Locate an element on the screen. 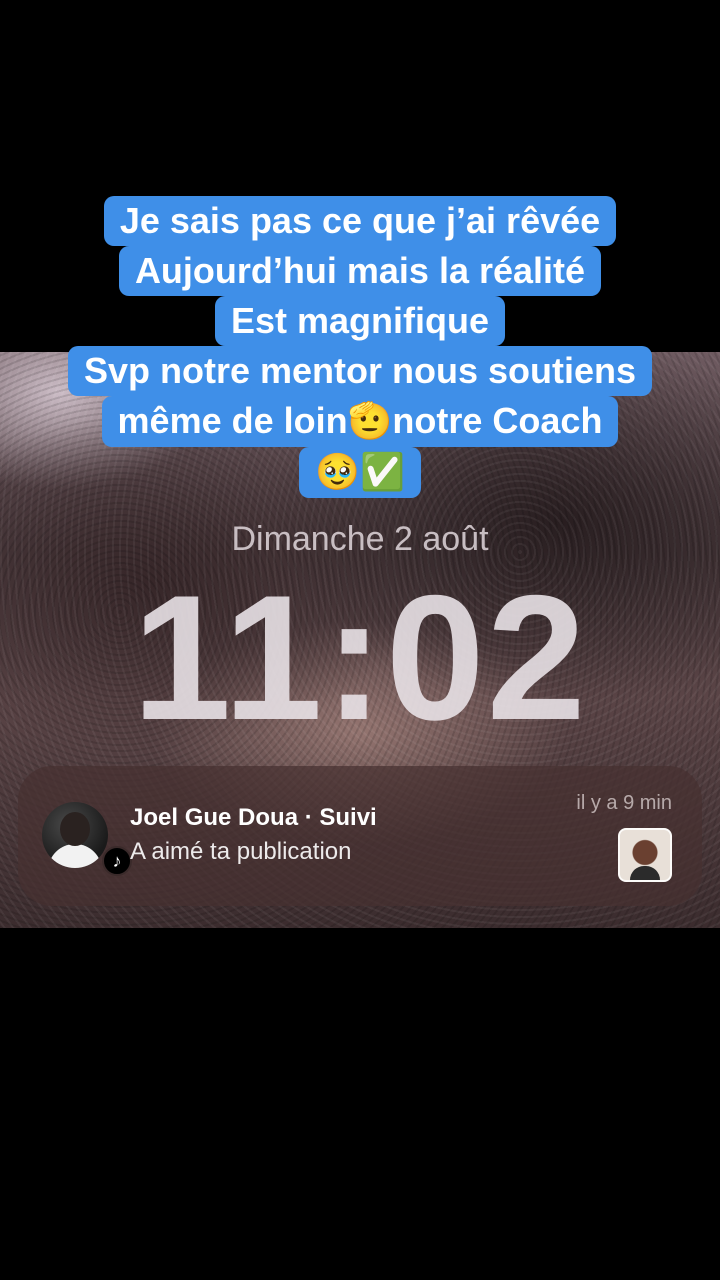 Image resolution: width=720 pixels, height=1280 pixels. caption-line-2: Aujourd’hui mais la réalité is located at coordinates (360, 271).